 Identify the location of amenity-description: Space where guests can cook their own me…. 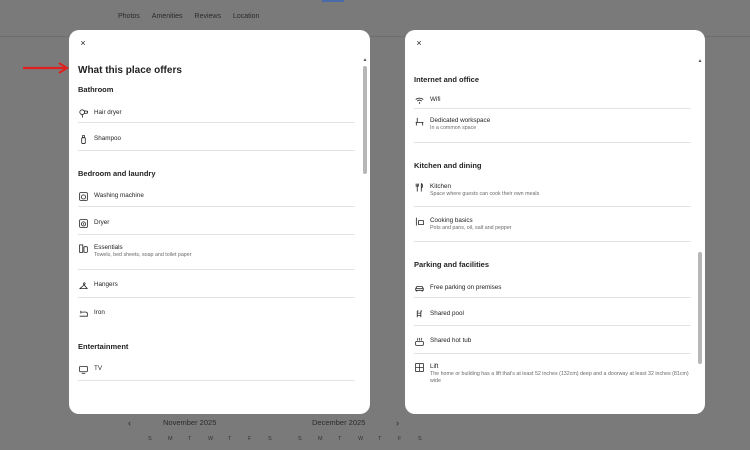
(485, 194).